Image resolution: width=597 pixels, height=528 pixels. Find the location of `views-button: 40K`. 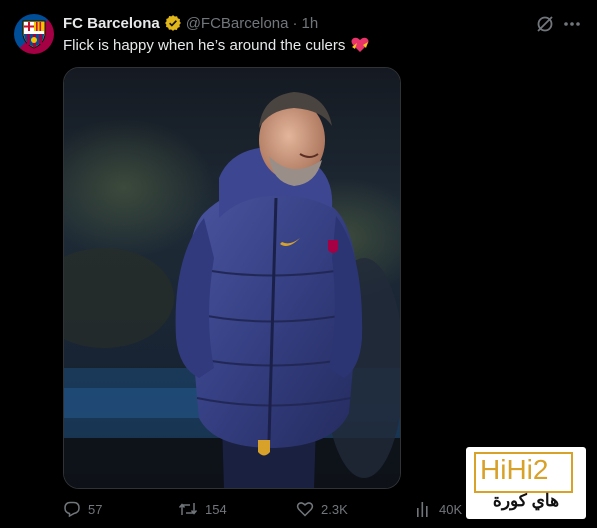

views-button: 40K is located at coordinates (439, 509).